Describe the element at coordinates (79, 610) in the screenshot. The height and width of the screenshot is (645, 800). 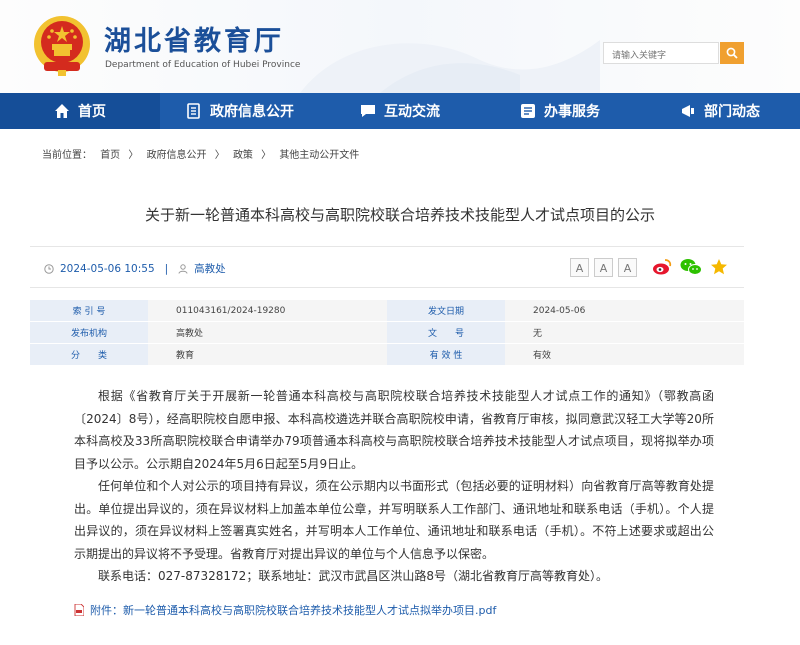
I see `pdf-file-icon` at that location.